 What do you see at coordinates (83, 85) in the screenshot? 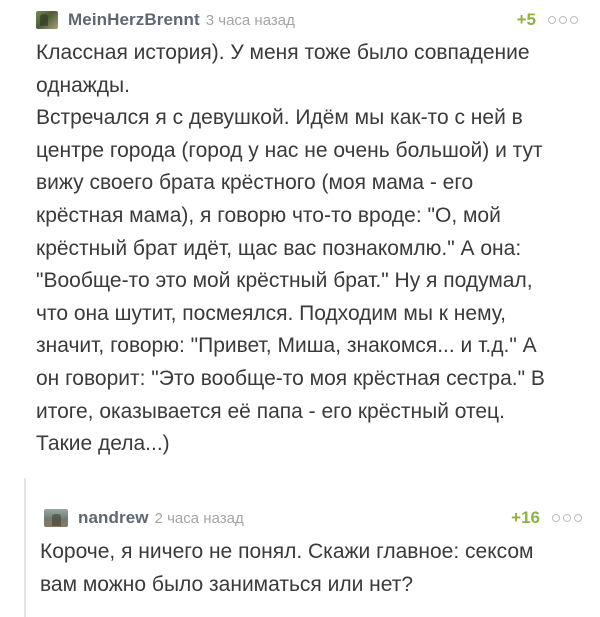
I see `comment-text-line: однажды.` at bounding box center [83, 85].